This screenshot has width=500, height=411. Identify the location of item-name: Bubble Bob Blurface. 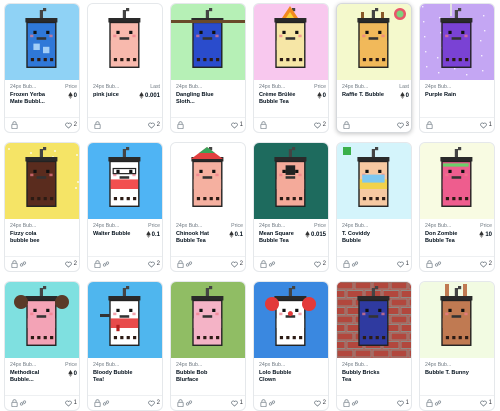
(198, 377).